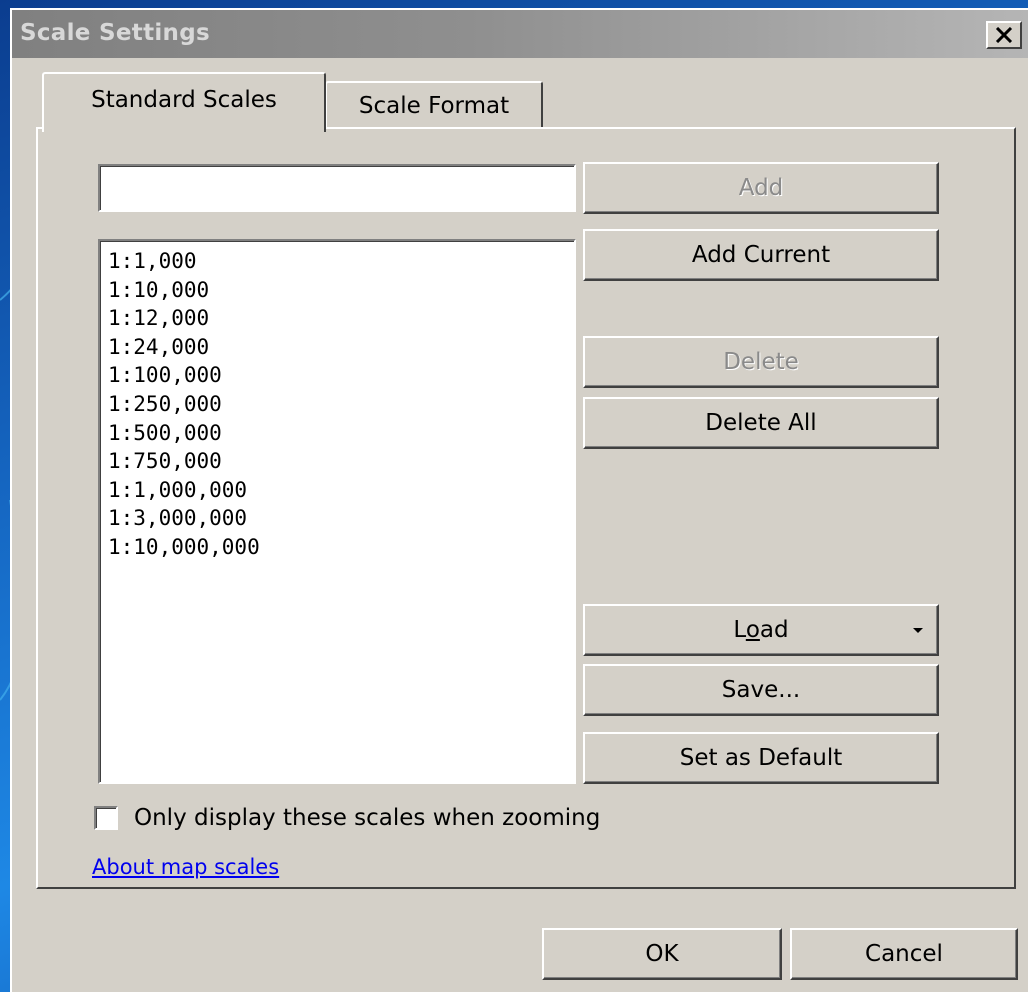  Describe the element at coordinates (367, 818) in the screenshot. I see `zoom-only-label: Only display these scales when zooming` at that location.